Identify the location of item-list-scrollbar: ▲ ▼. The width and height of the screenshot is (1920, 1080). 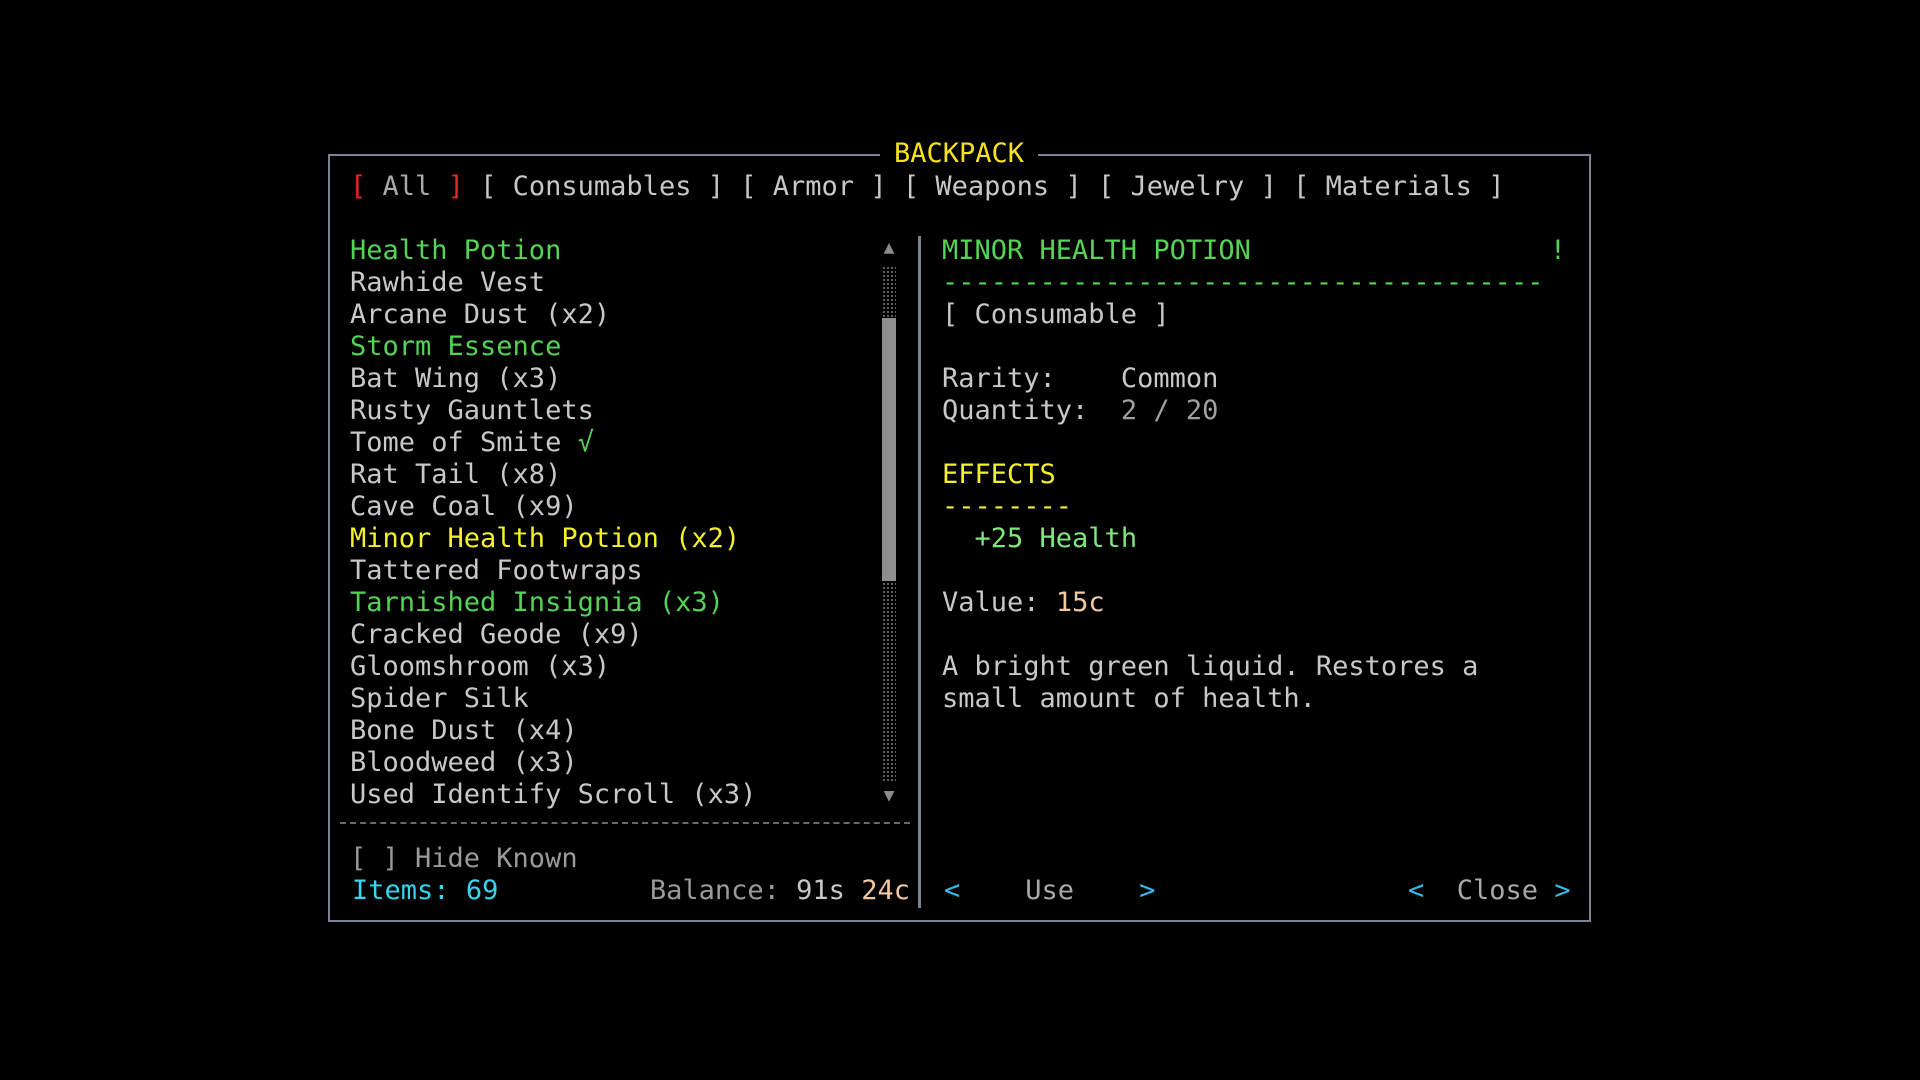
(889, 524).